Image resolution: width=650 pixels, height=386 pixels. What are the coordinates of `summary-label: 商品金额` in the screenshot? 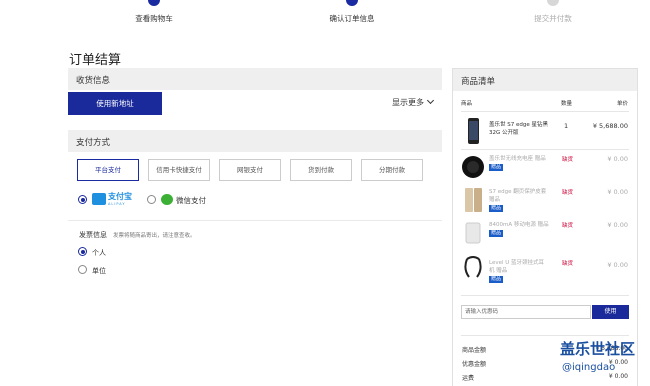 It's located at (474, 350).